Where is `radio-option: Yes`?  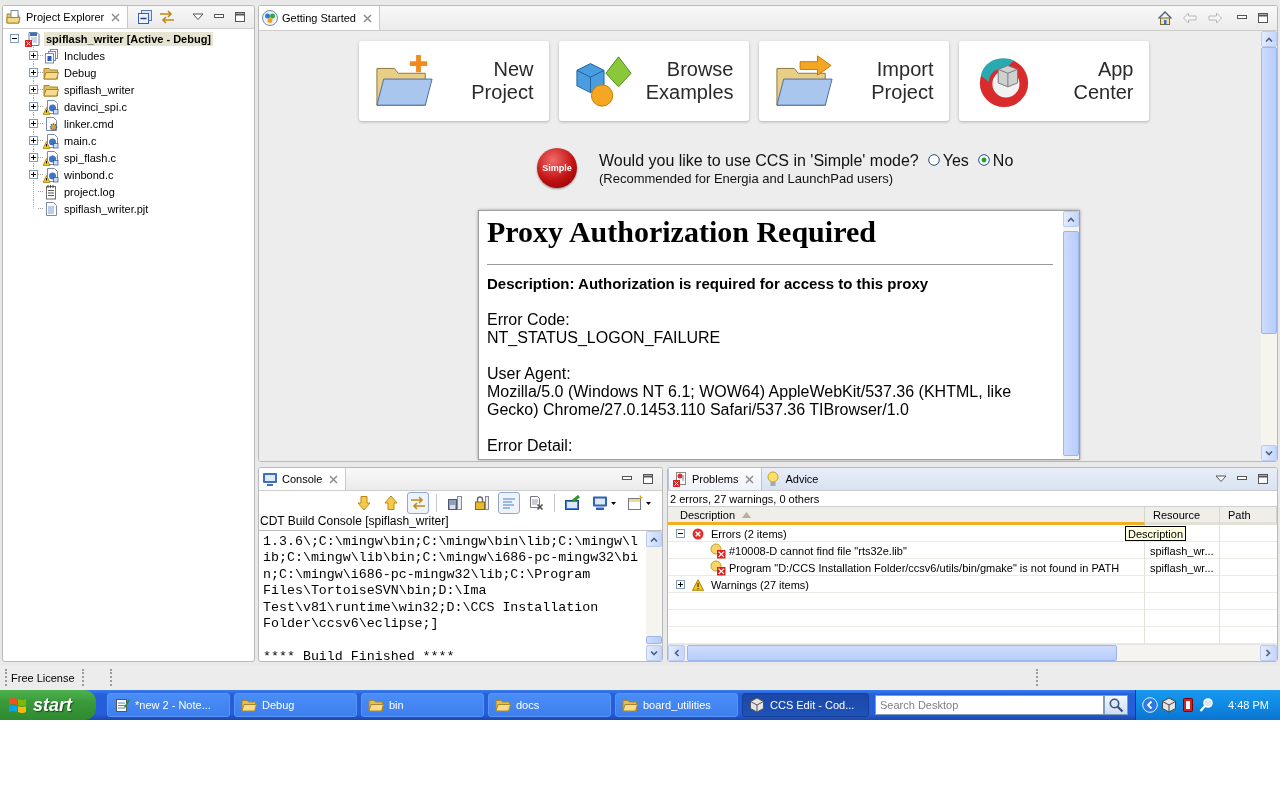
radio-option: Yes is located at coordinates (948, 160).